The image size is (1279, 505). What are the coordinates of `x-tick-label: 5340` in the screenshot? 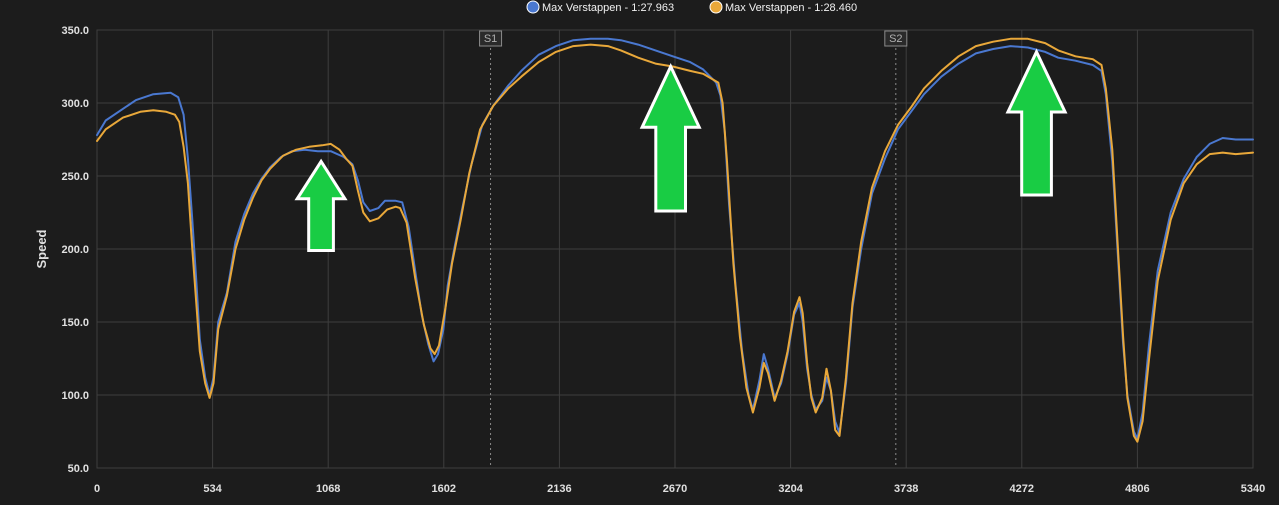 It's located at (1253, 489).